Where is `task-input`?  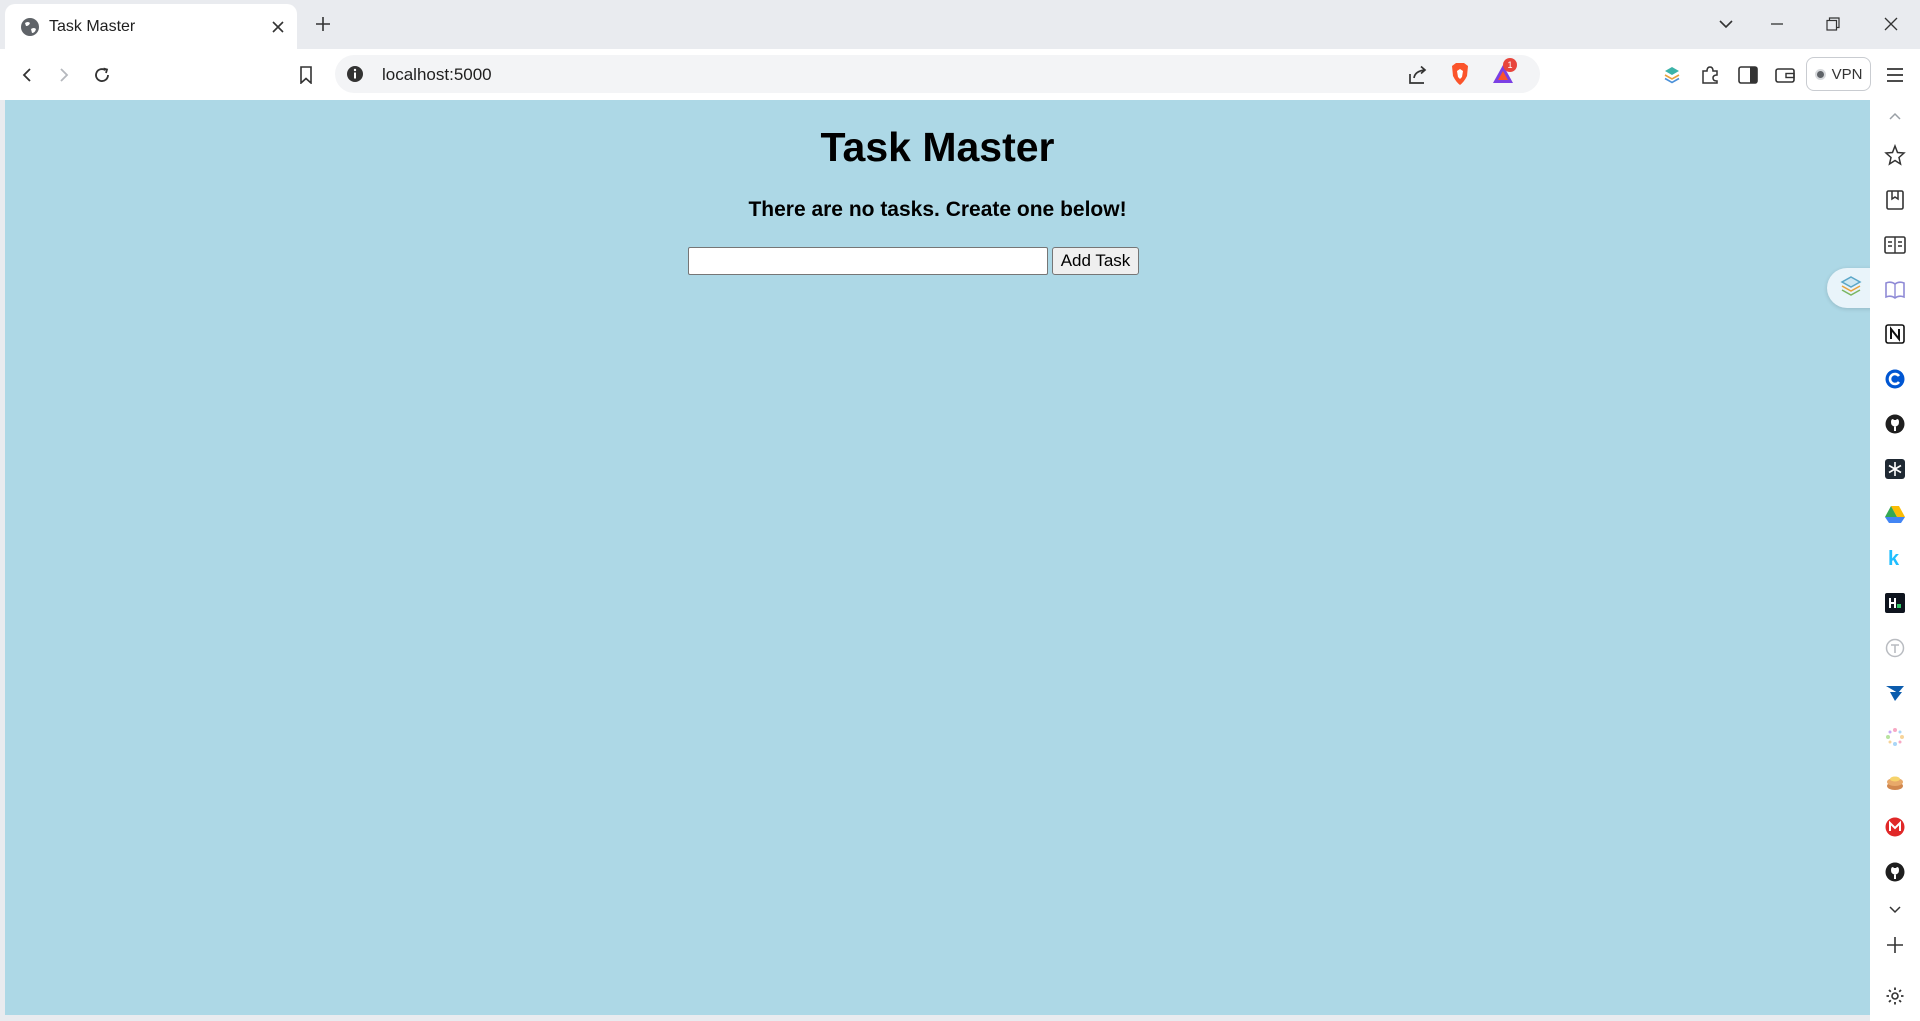
task-input is located at coordinates (868, 261).